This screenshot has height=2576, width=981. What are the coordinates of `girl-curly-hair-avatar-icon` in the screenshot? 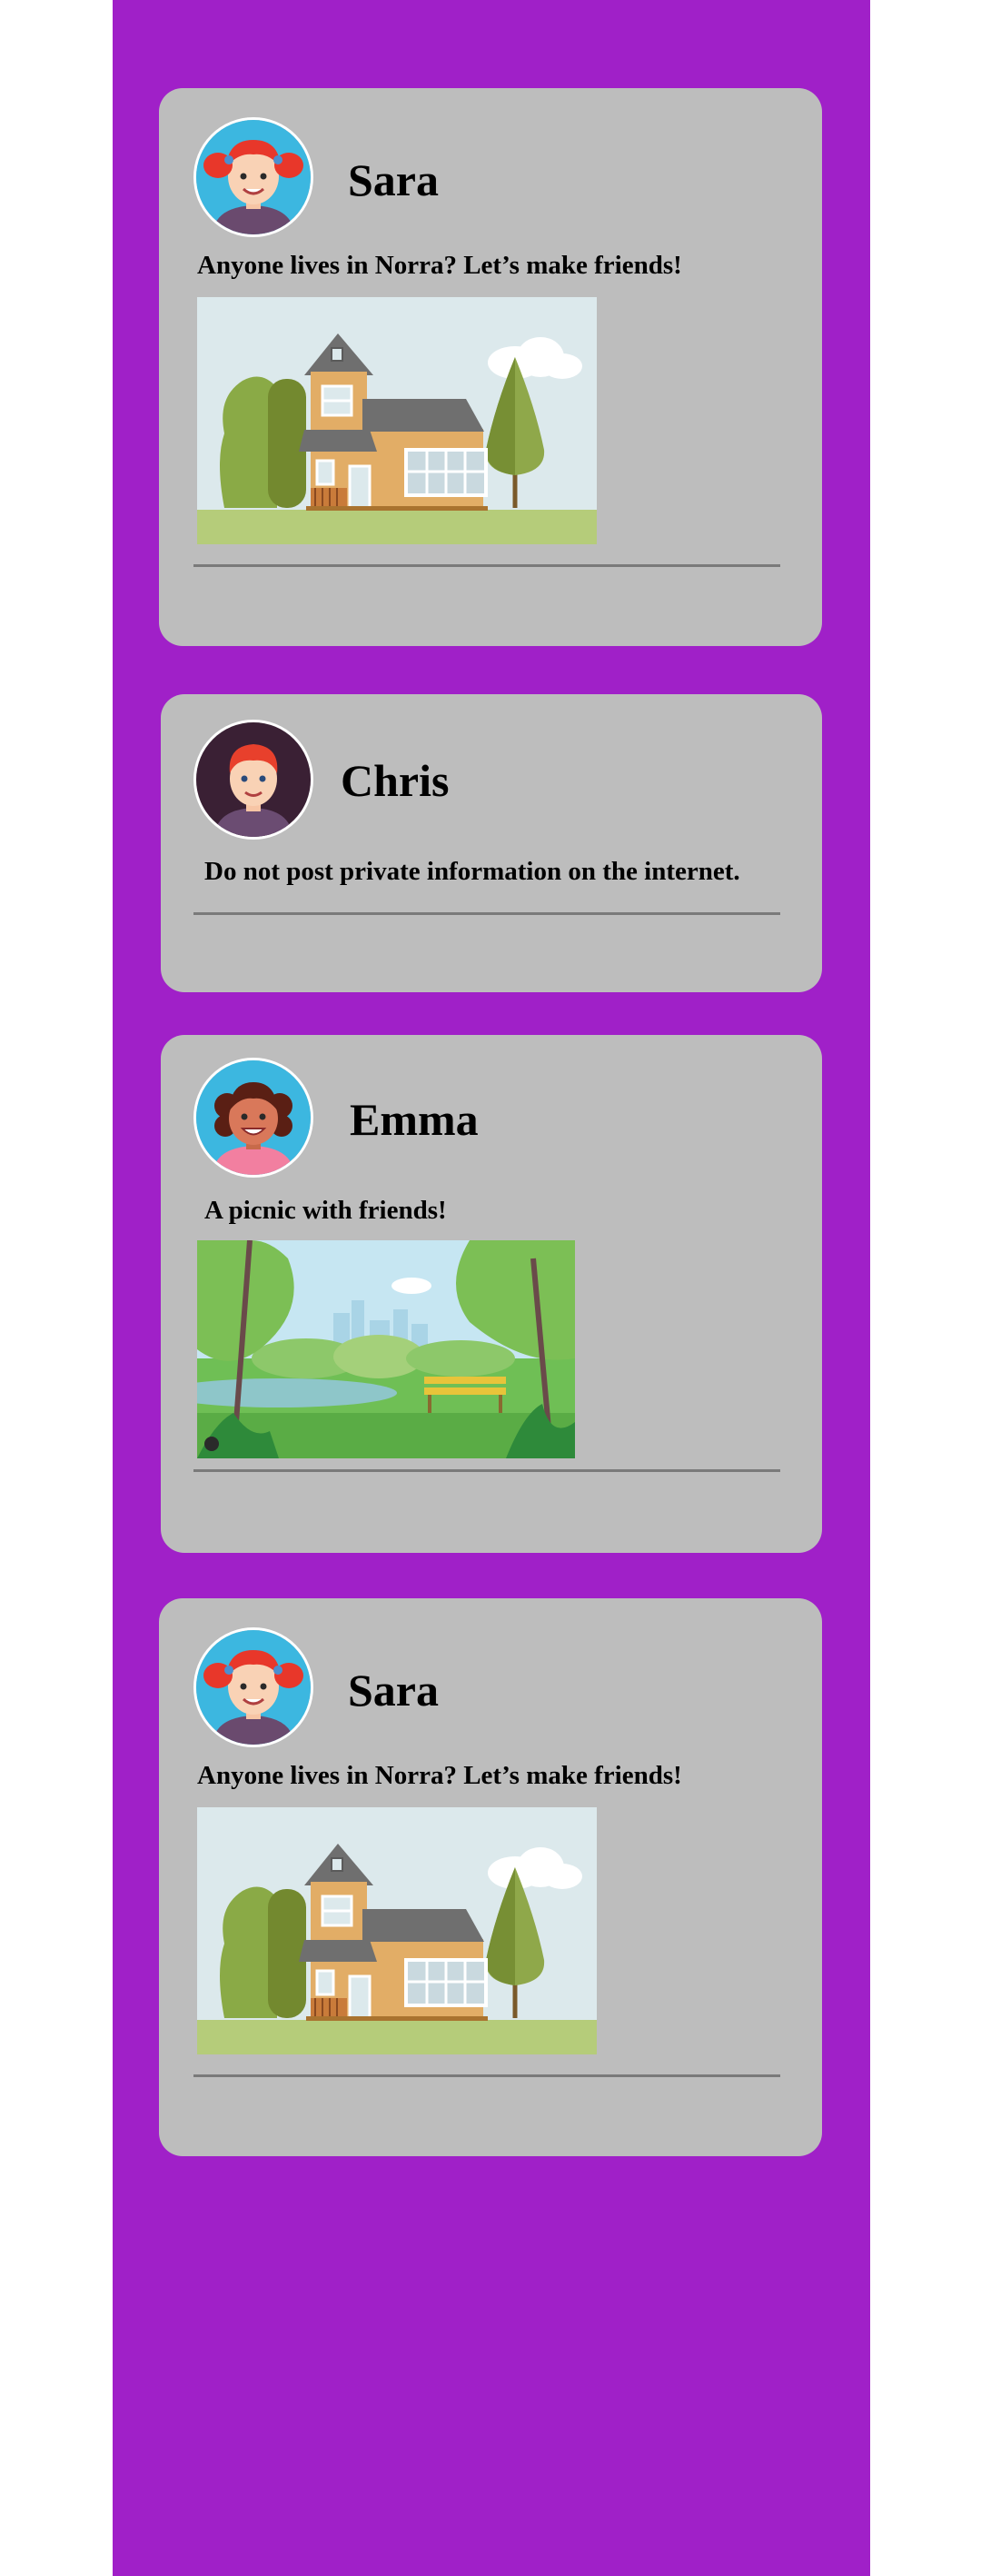 It's located at (253, 1117).